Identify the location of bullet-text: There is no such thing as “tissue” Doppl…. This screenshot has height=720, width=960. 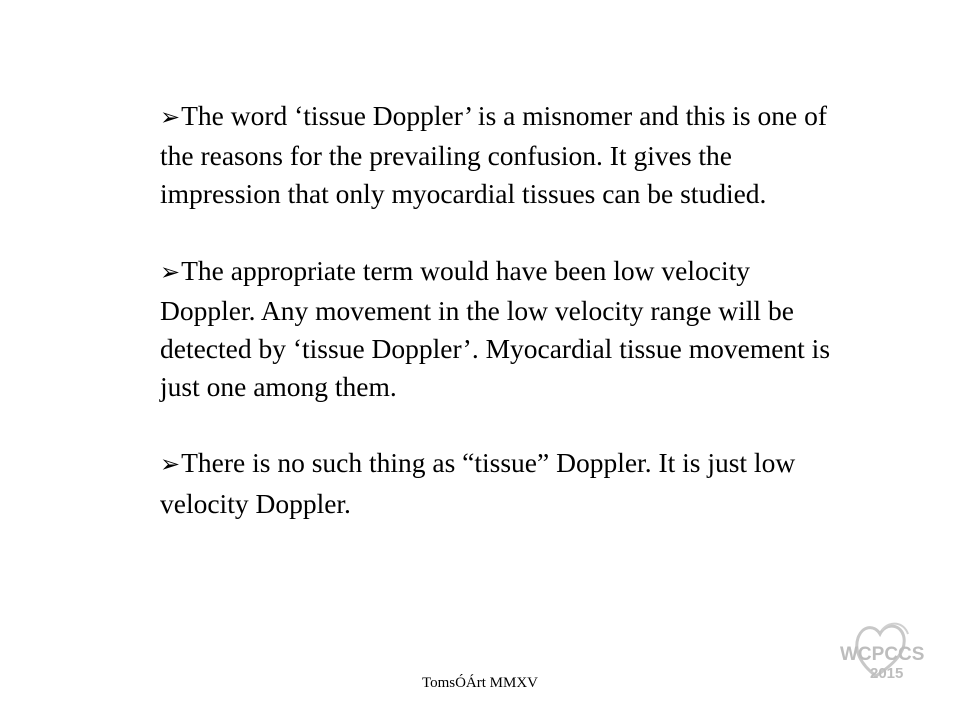
(478, 483).